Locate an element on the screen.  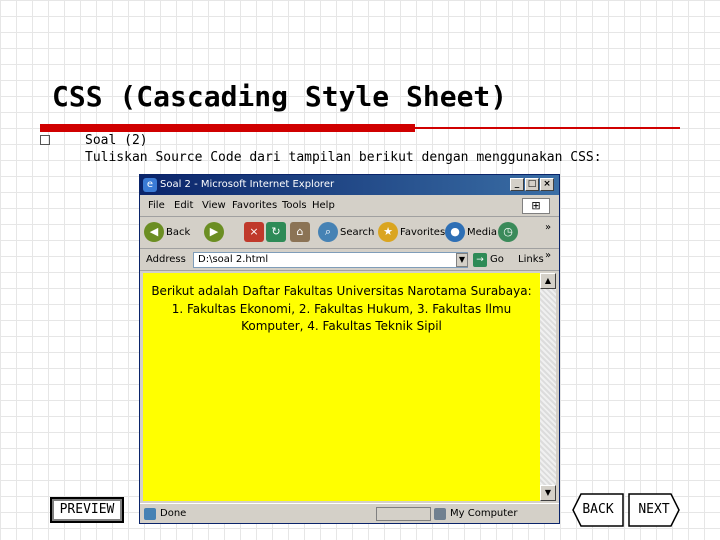
next-label: NEXT is located at coordinates (654, 509).